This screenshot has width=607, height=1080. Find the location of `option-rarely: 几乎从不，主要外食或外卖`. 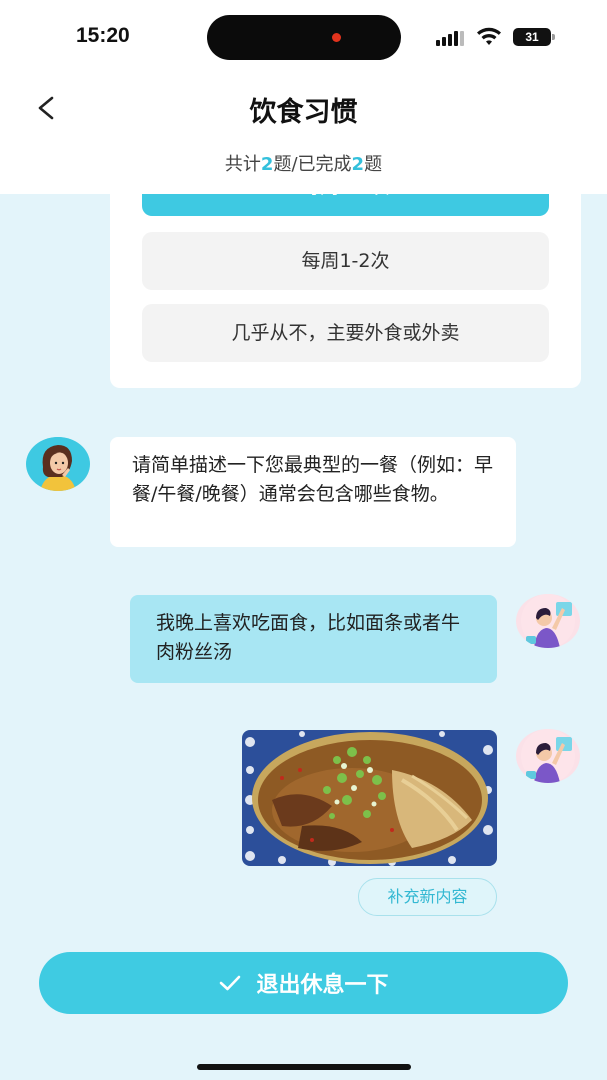

option-rarely: 几乎从不，主要外食或外卖 is located at coordinates (345, 333).